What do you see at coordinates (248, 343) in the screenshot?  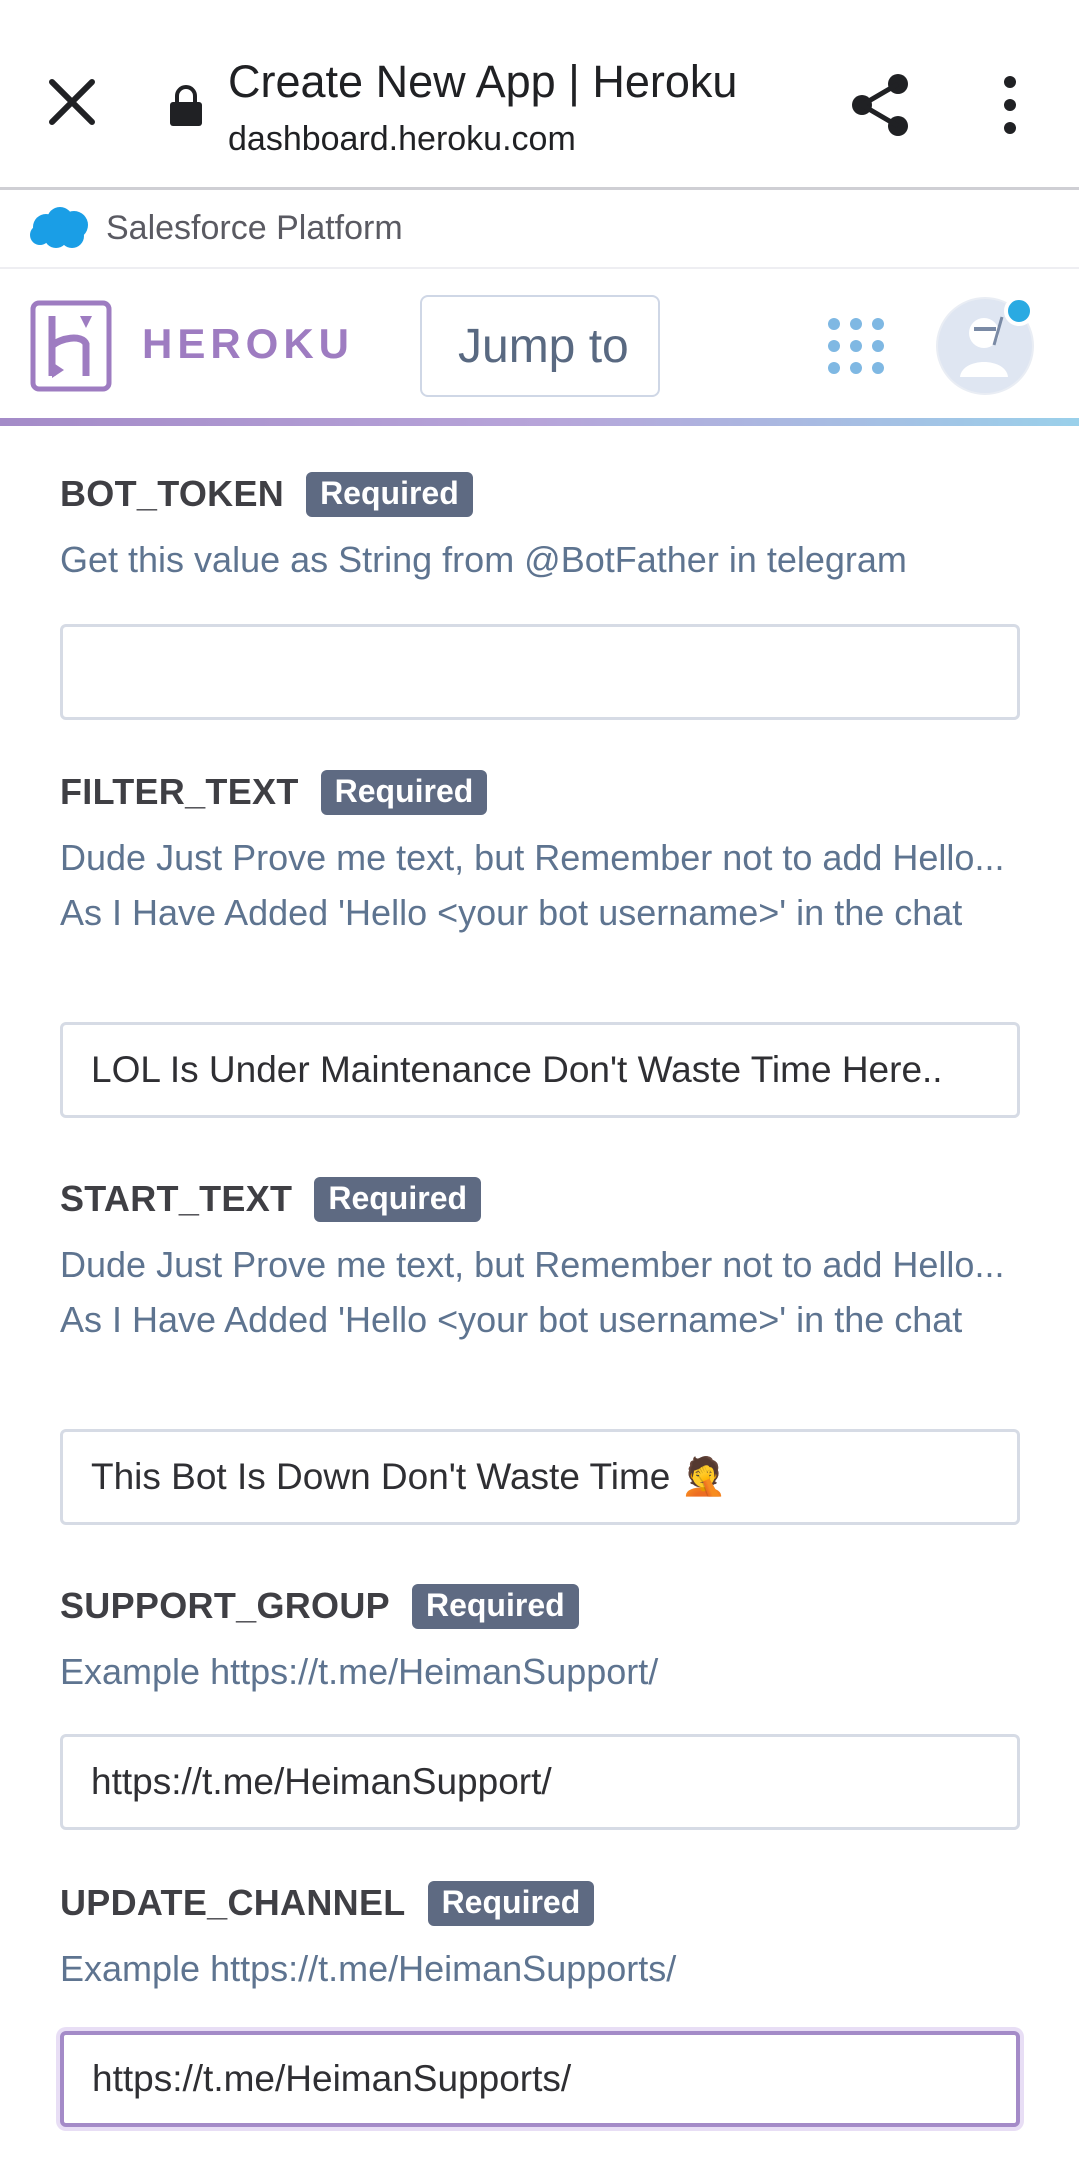 I see `heroku-wordmark: HEROKU` at bounding box center [248, 343].